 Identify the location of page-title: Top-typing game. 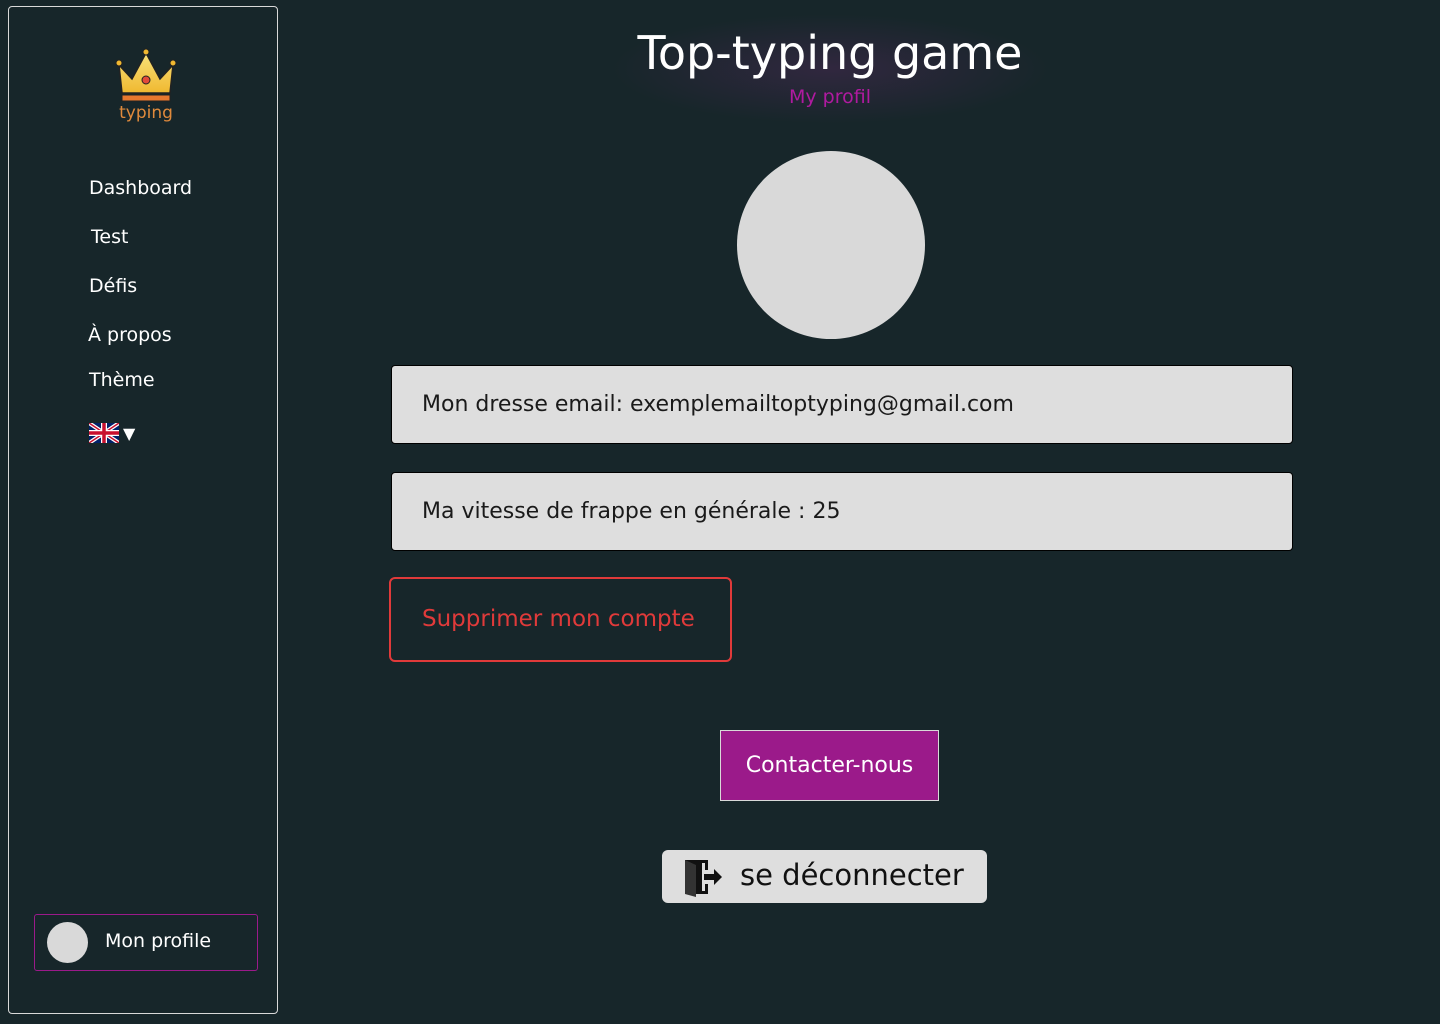
(830, 53).